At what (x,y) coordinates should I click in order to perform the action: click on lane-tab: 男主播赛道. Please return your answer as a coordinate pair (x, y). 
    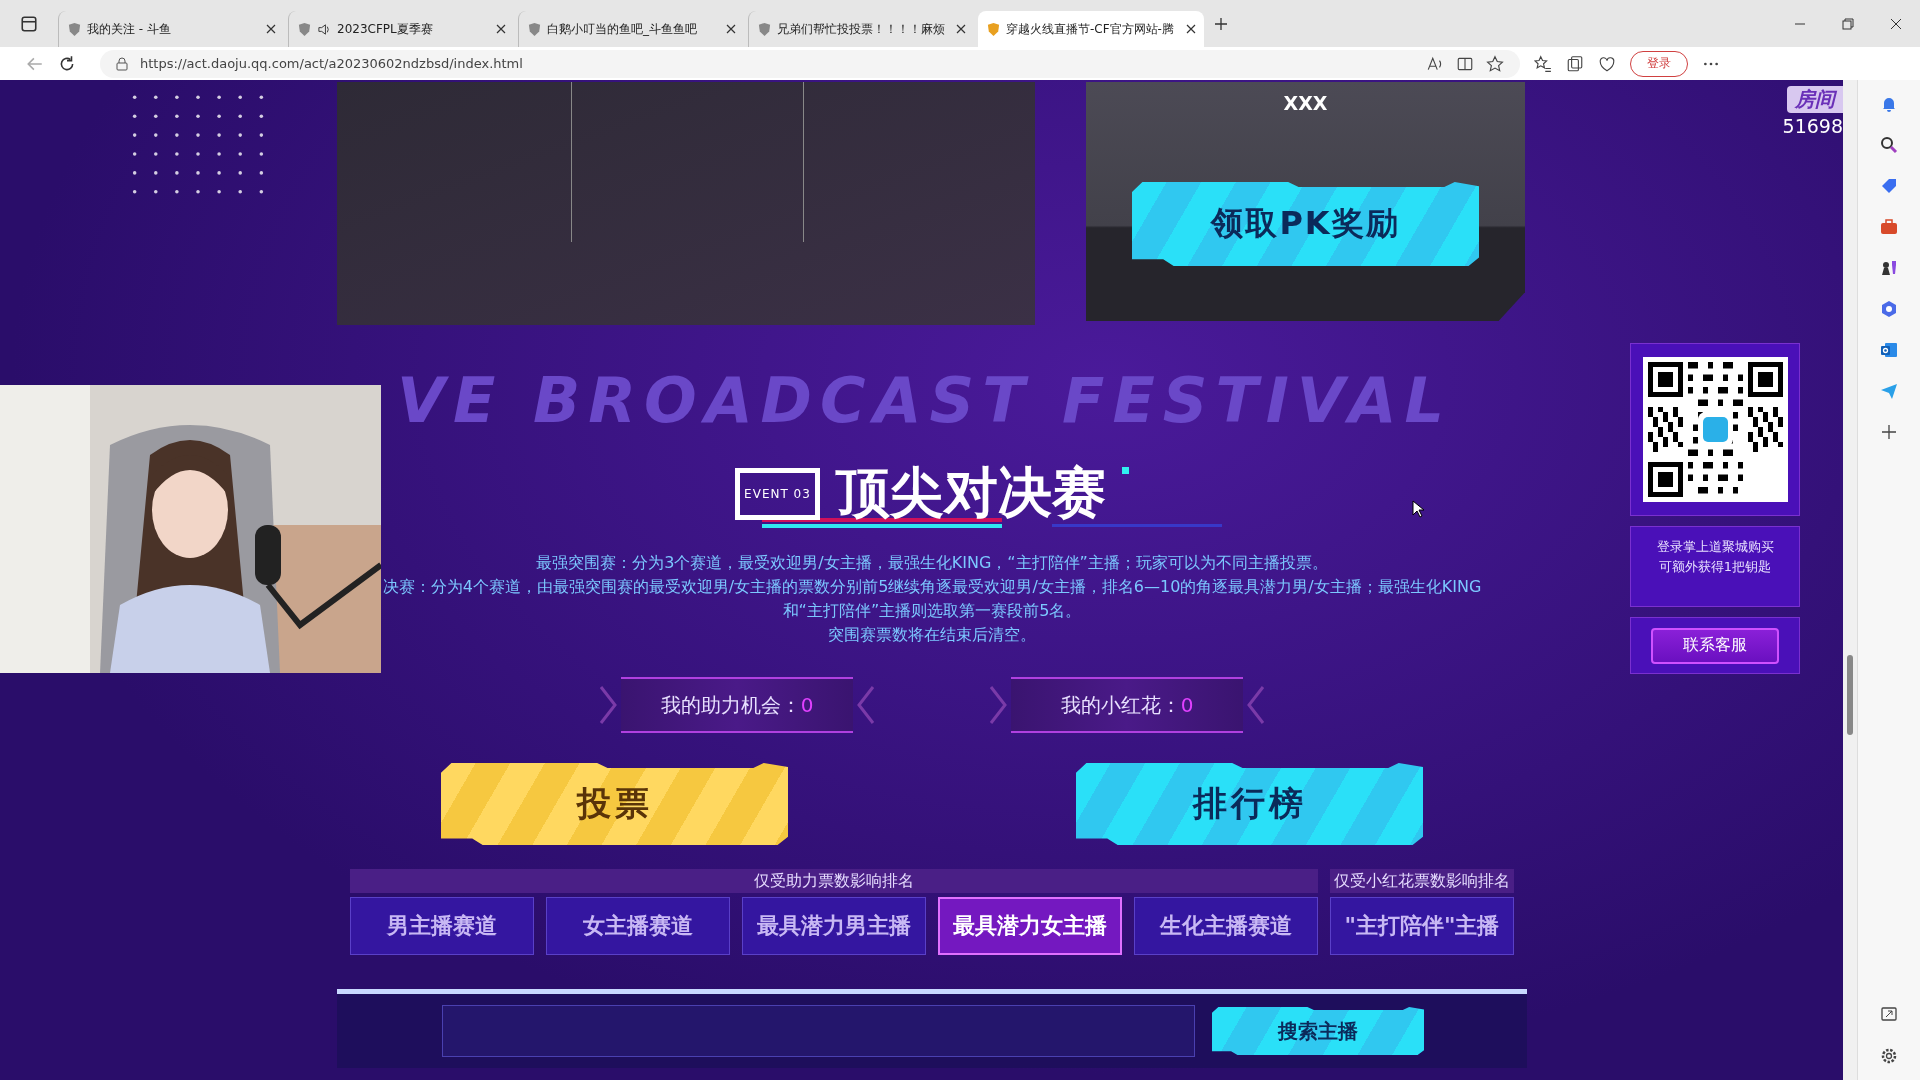
    Looking at the image, I should click on (442, 926).